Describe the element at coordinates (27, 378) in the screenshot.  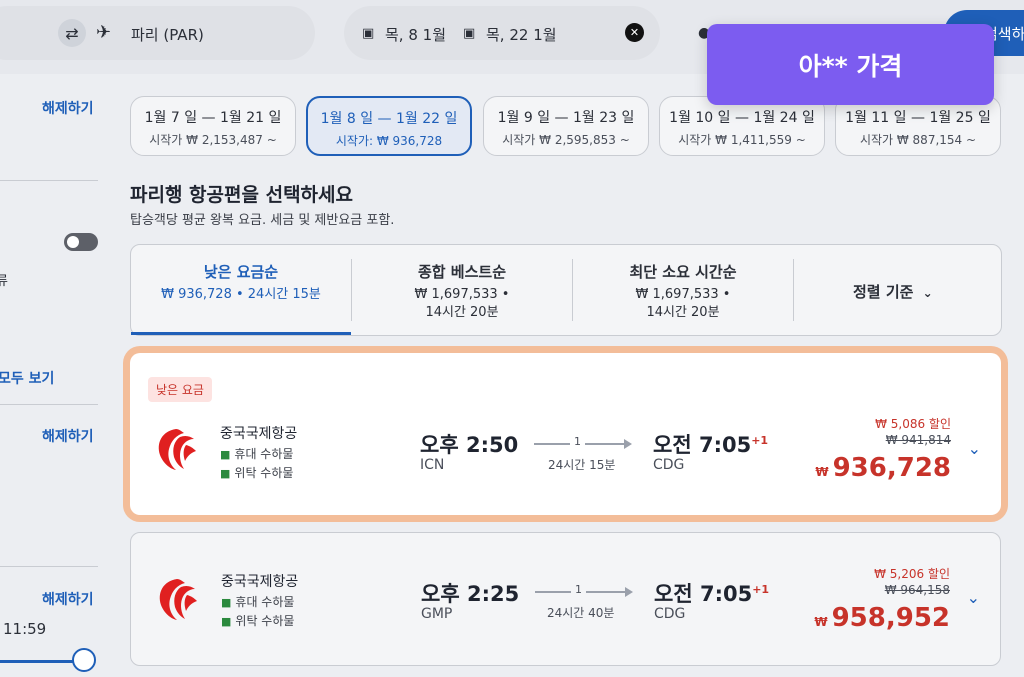
I see `view-all-link: 모두 보기` at that location.